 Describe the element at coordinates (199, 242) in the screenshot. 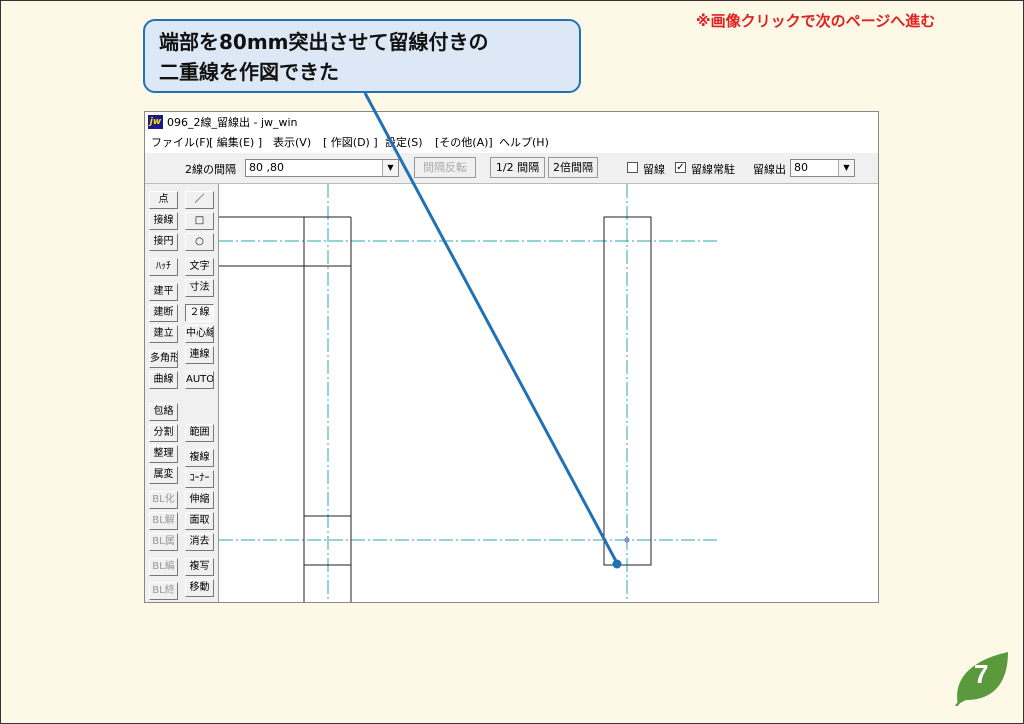

I see `tool-circle: ○` at that location.